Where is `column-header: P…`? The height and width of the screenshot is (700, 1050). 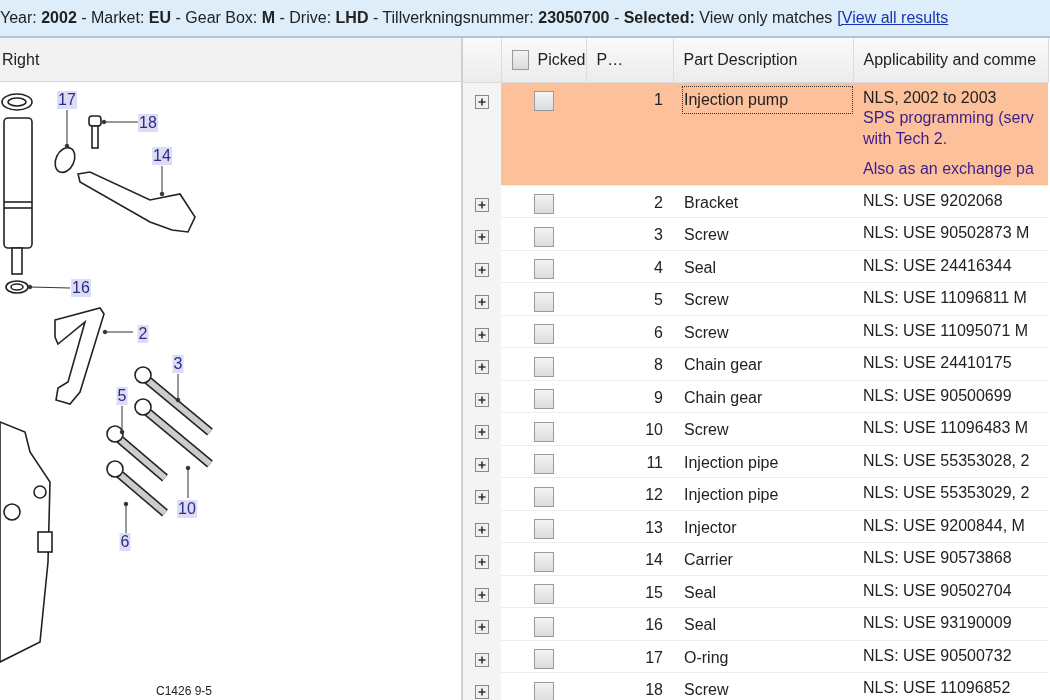 column-header: P… is located at coordinates (629, 60).